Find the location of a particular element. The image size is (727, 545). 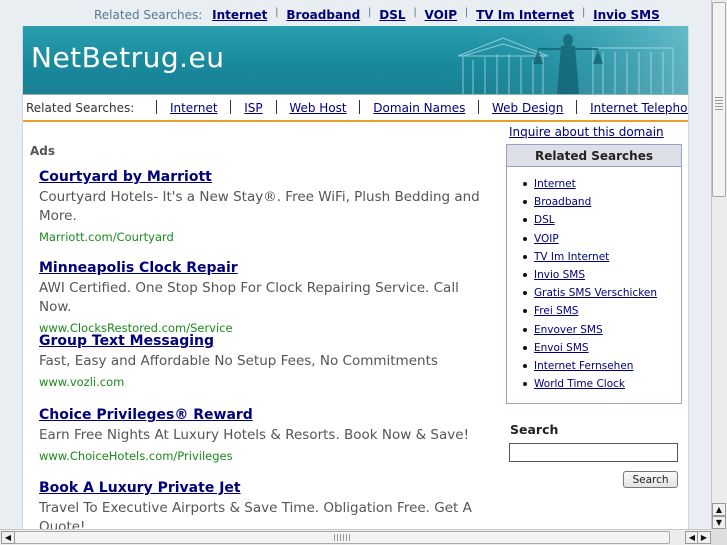

list-item: Internet Fernsehen is located at coordinates (602, 366).